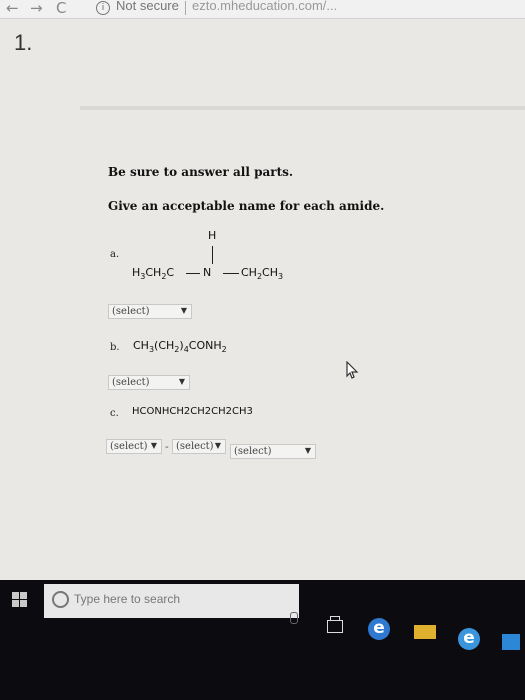 This screenshot has height=700, width=525. Describe the element at coordinates (201, 172) in the screenshot. I see `instruction-answer-all: Be sure to answer all parts.` at that location.